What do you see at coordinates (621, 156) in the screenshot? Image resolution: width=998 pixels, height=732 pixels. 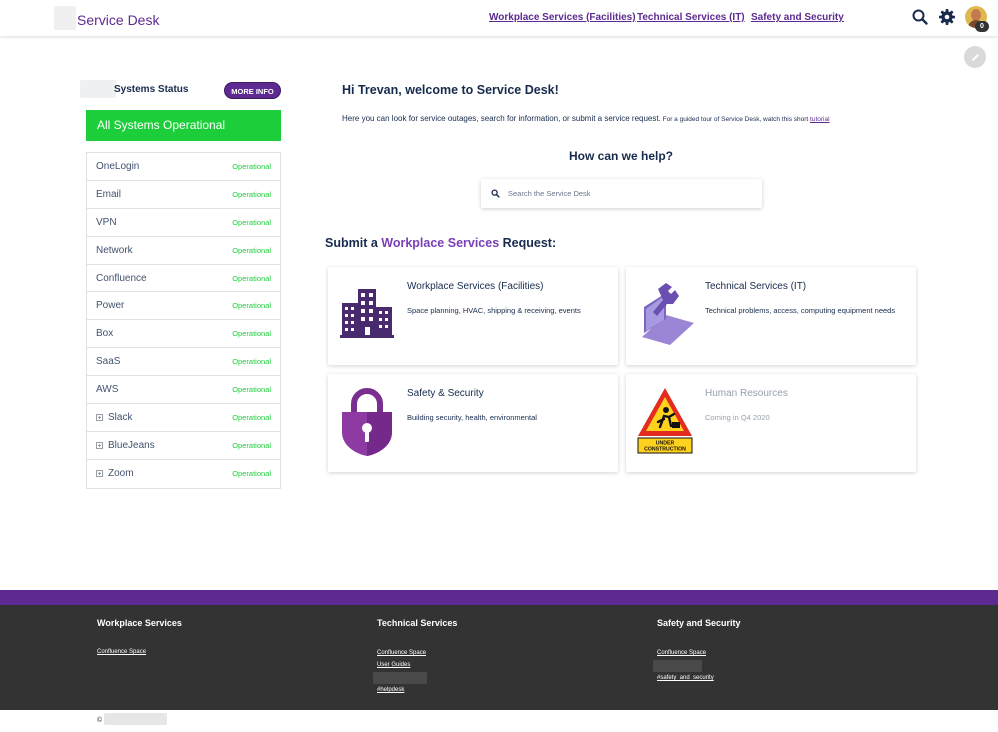 I see `help-heading: How can we help?` at bounding box center [621, 156].